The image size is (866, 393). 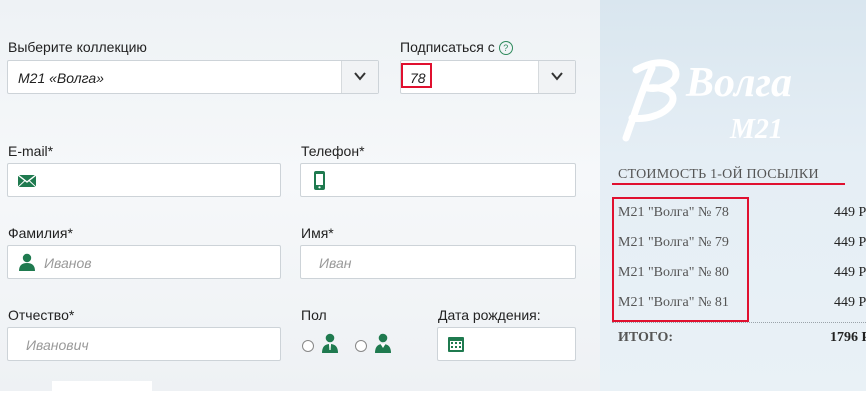 I want to click on submit-button, so click(x=102, y=387).